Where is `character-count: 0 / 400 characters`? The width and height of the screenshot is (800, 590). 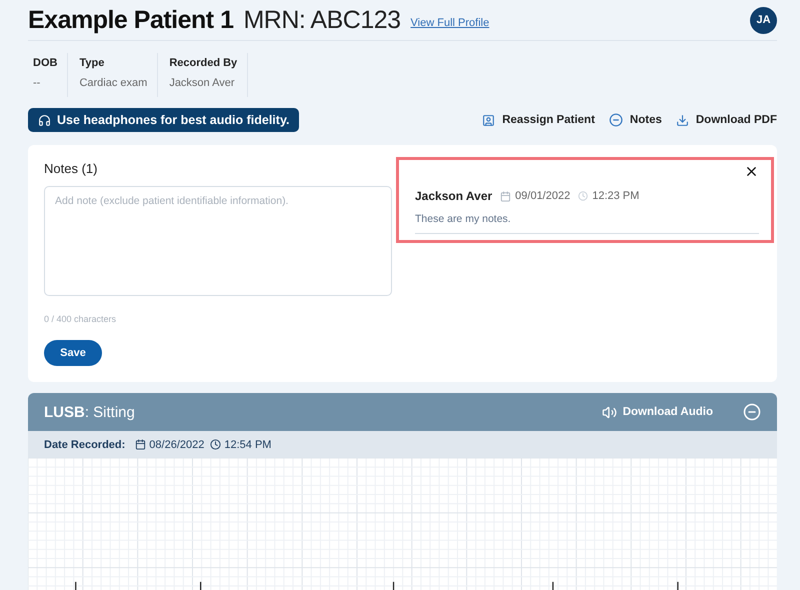
character-count: 0 / 400 characters is located at coordinates (81, 319).